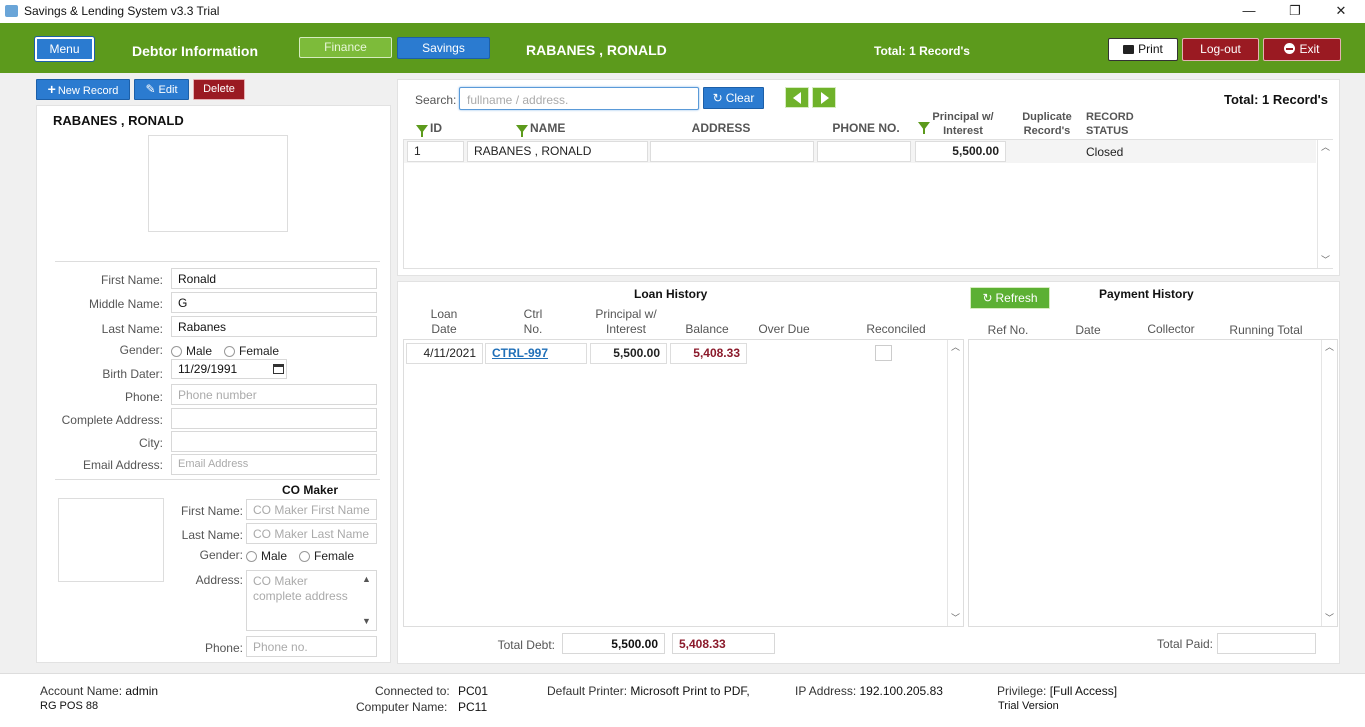  I want to click on total-paid-label: Total Paid:, so click(1184, 644).